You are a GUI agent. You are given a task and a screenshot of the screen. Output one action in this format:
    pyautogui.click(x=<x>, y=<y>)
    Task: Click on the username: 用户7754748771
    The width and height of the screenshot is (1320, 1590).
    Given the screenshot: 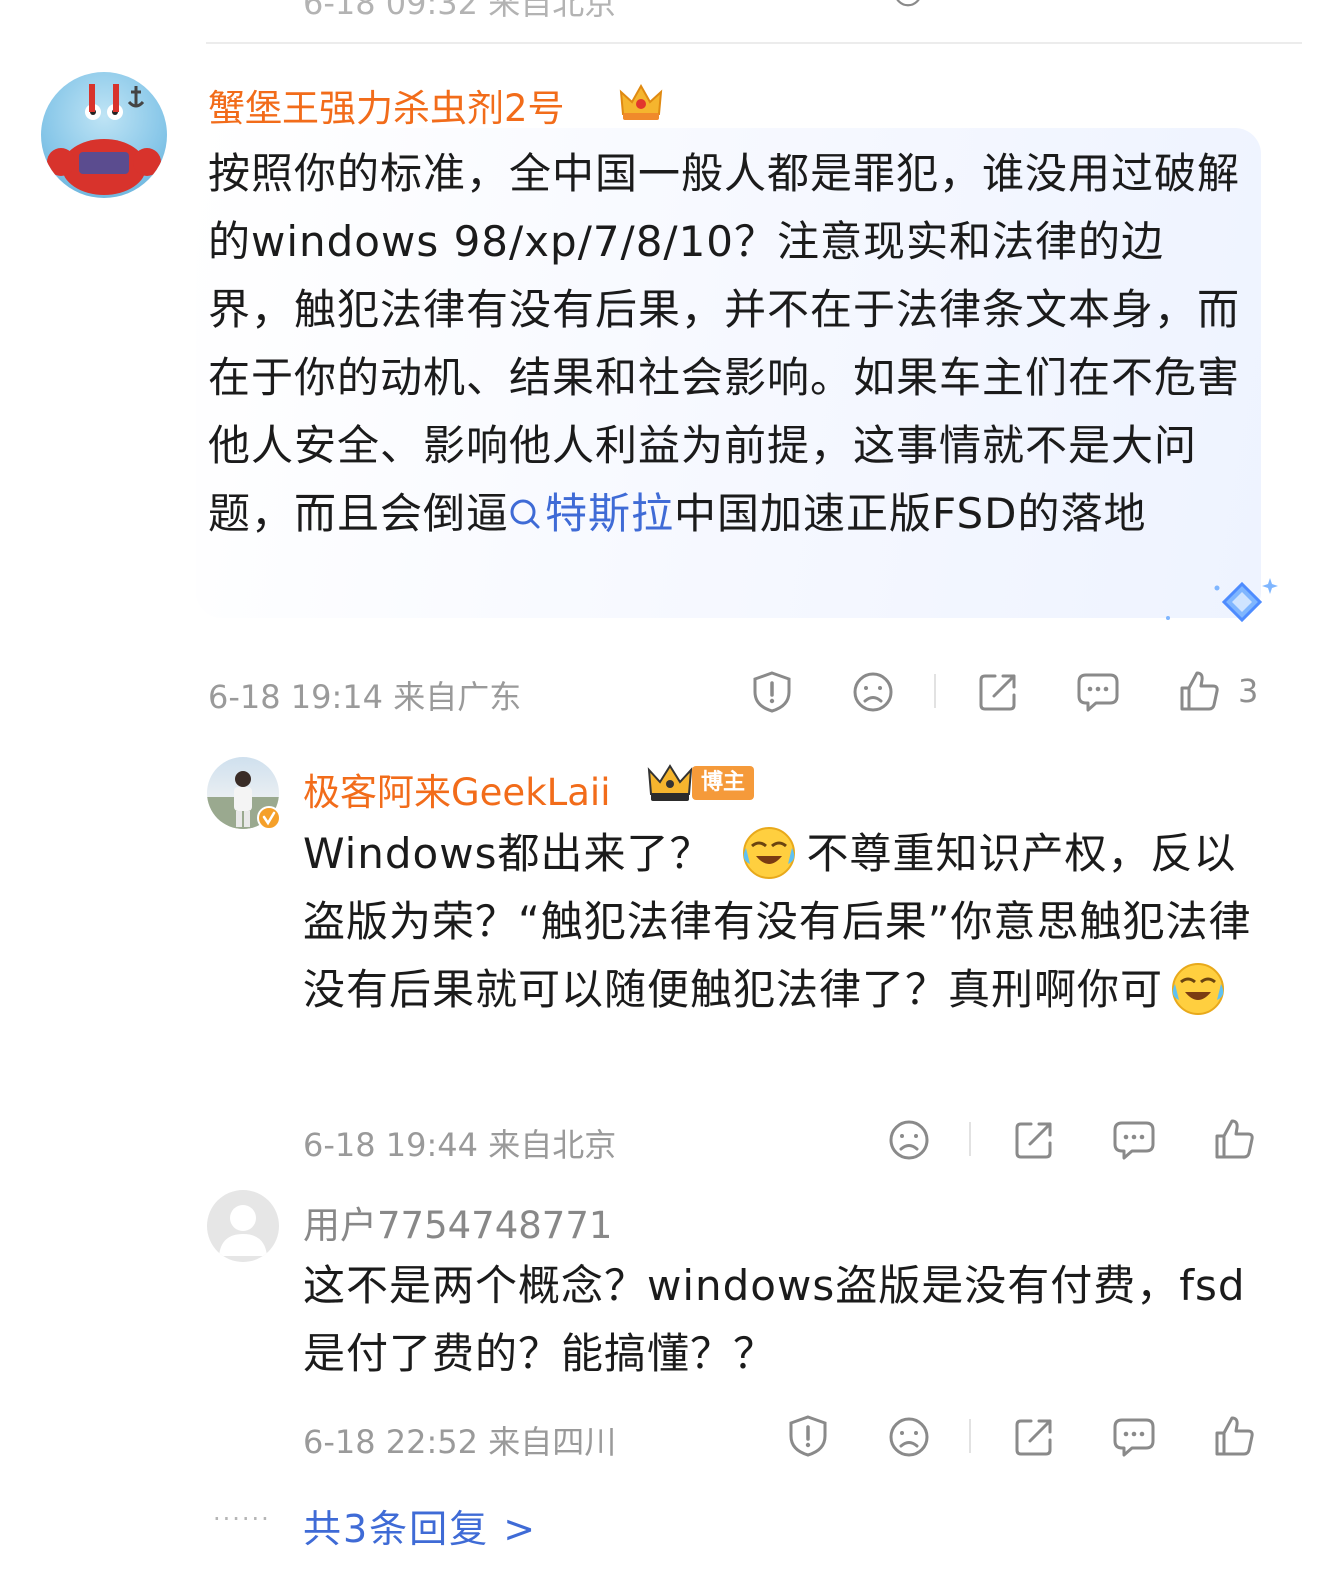 What is the action you would take?
    pyautogui.click(x=457, y=1222)
    